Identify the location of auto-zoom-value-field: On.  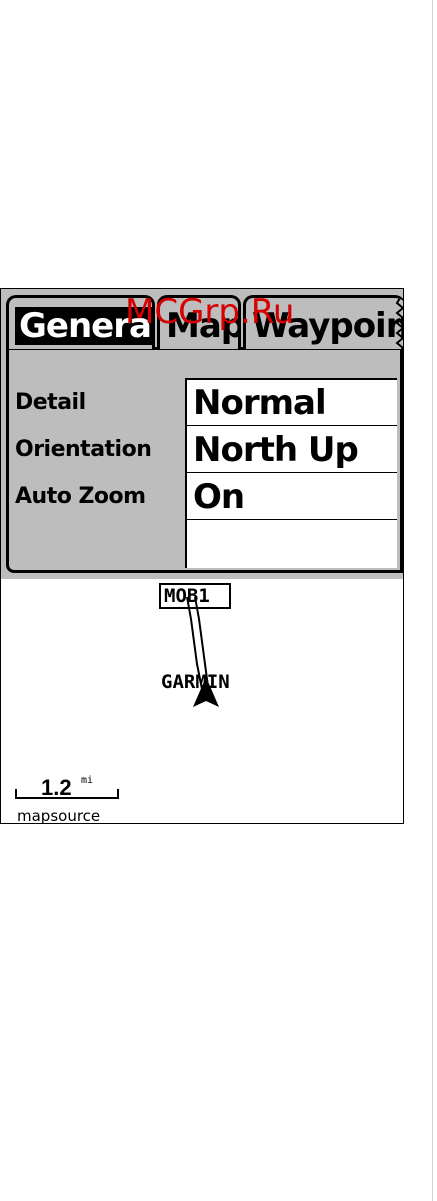
(292, 497).